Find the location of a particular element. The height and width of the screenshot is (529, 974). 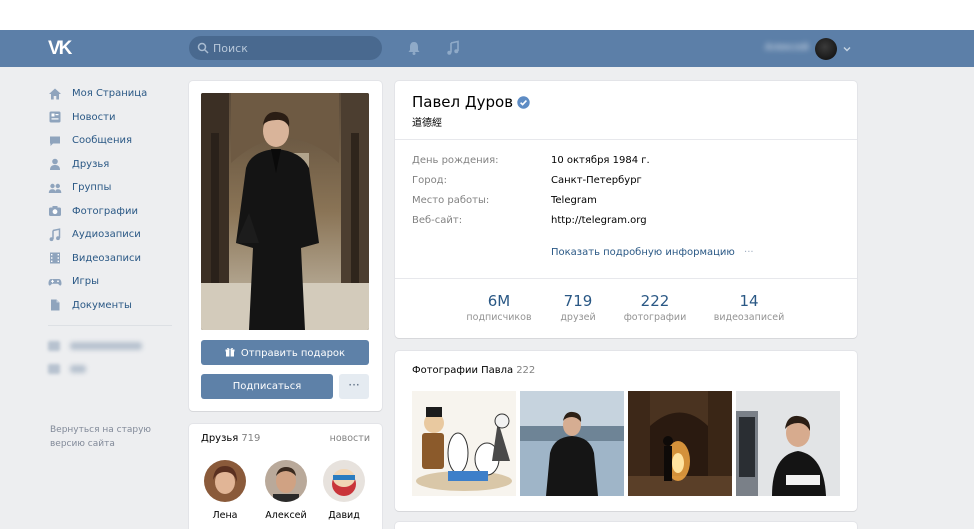

search-icon is located at coordinates (203, 48).